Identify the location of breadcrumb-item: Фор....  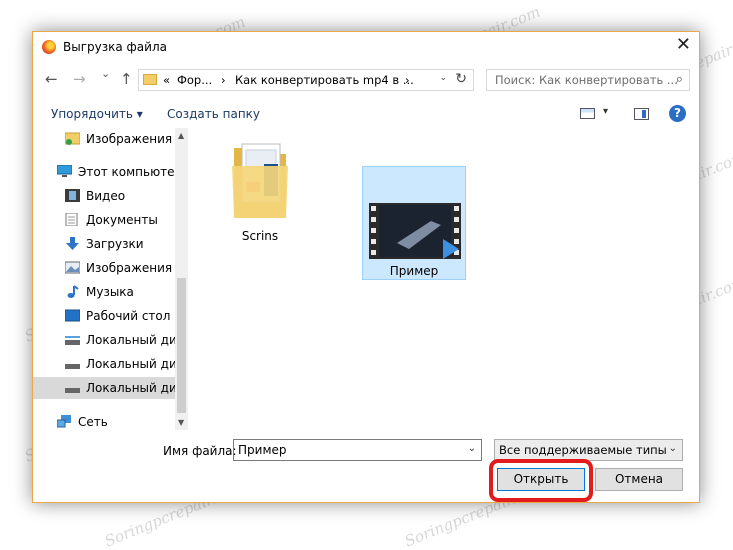
(194, 80).